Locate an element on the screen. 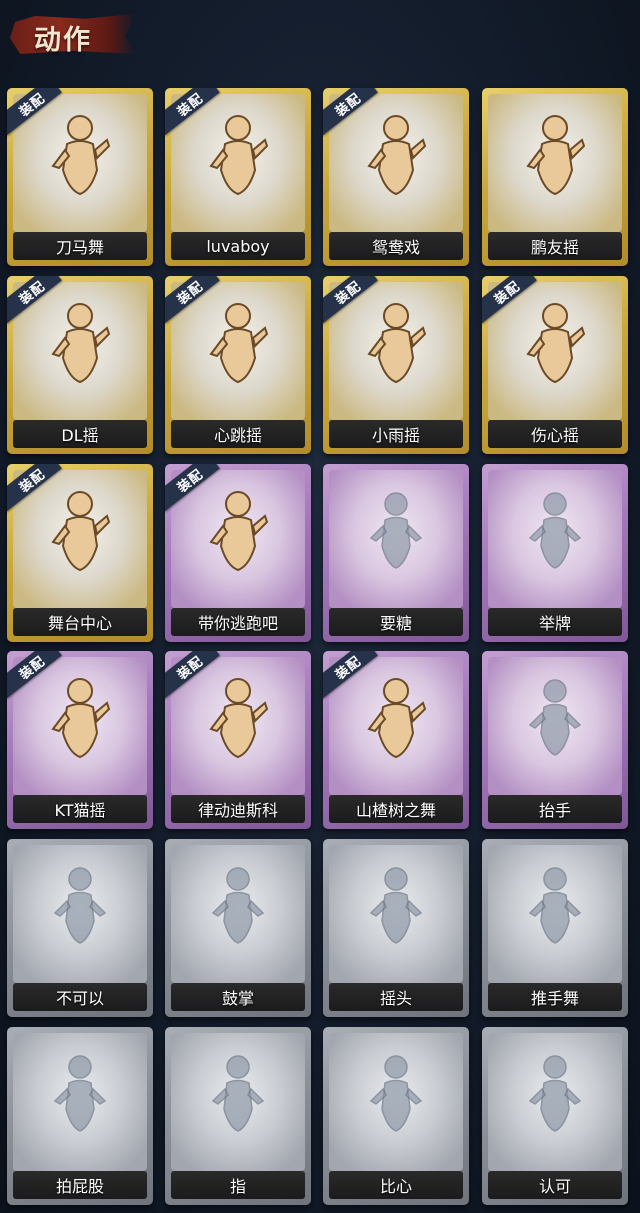 This screenshot has height=1213, width=640. emote-card: 指 is located at coordinates (238, 1116).